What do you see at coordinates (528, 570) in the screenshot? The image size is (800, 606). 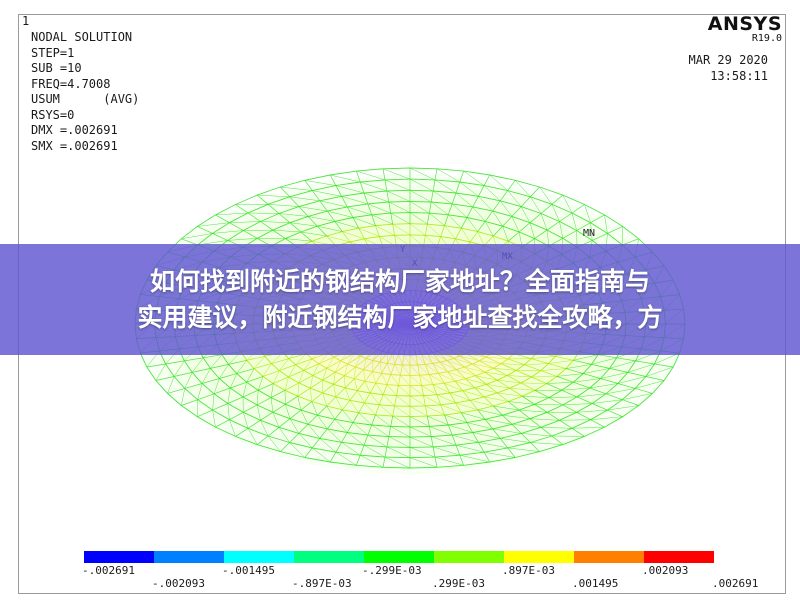 I see `legend-tick-top: .897E-03` at bounding box center [528, 570].